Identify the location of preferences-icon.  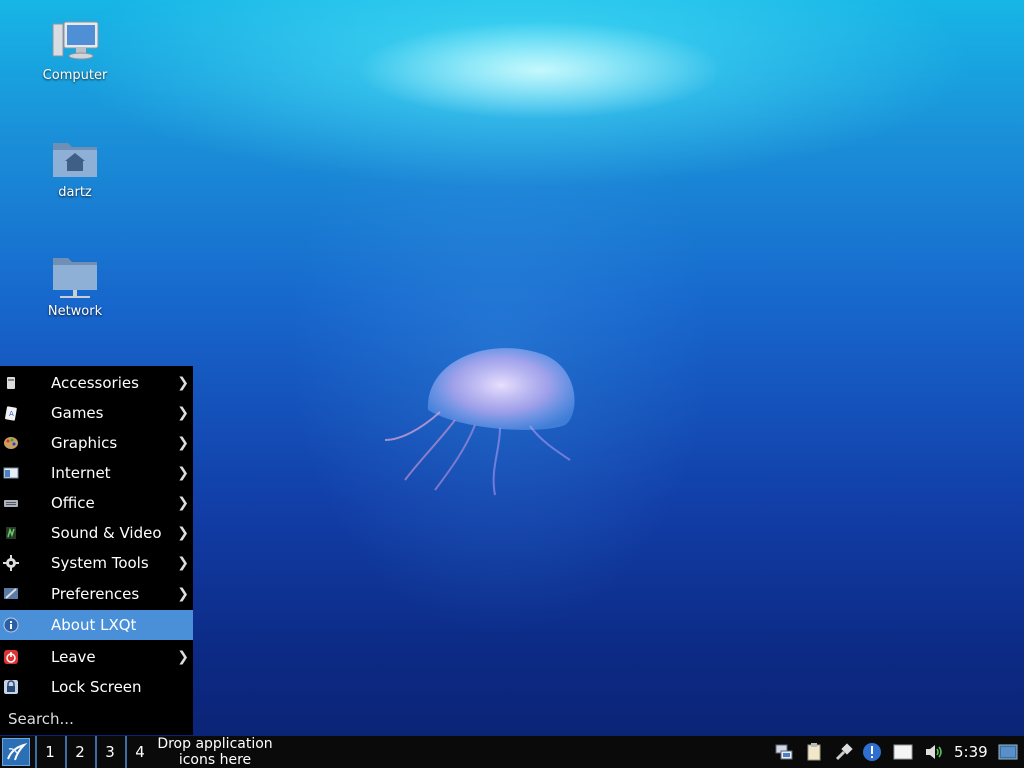
(11, 593).